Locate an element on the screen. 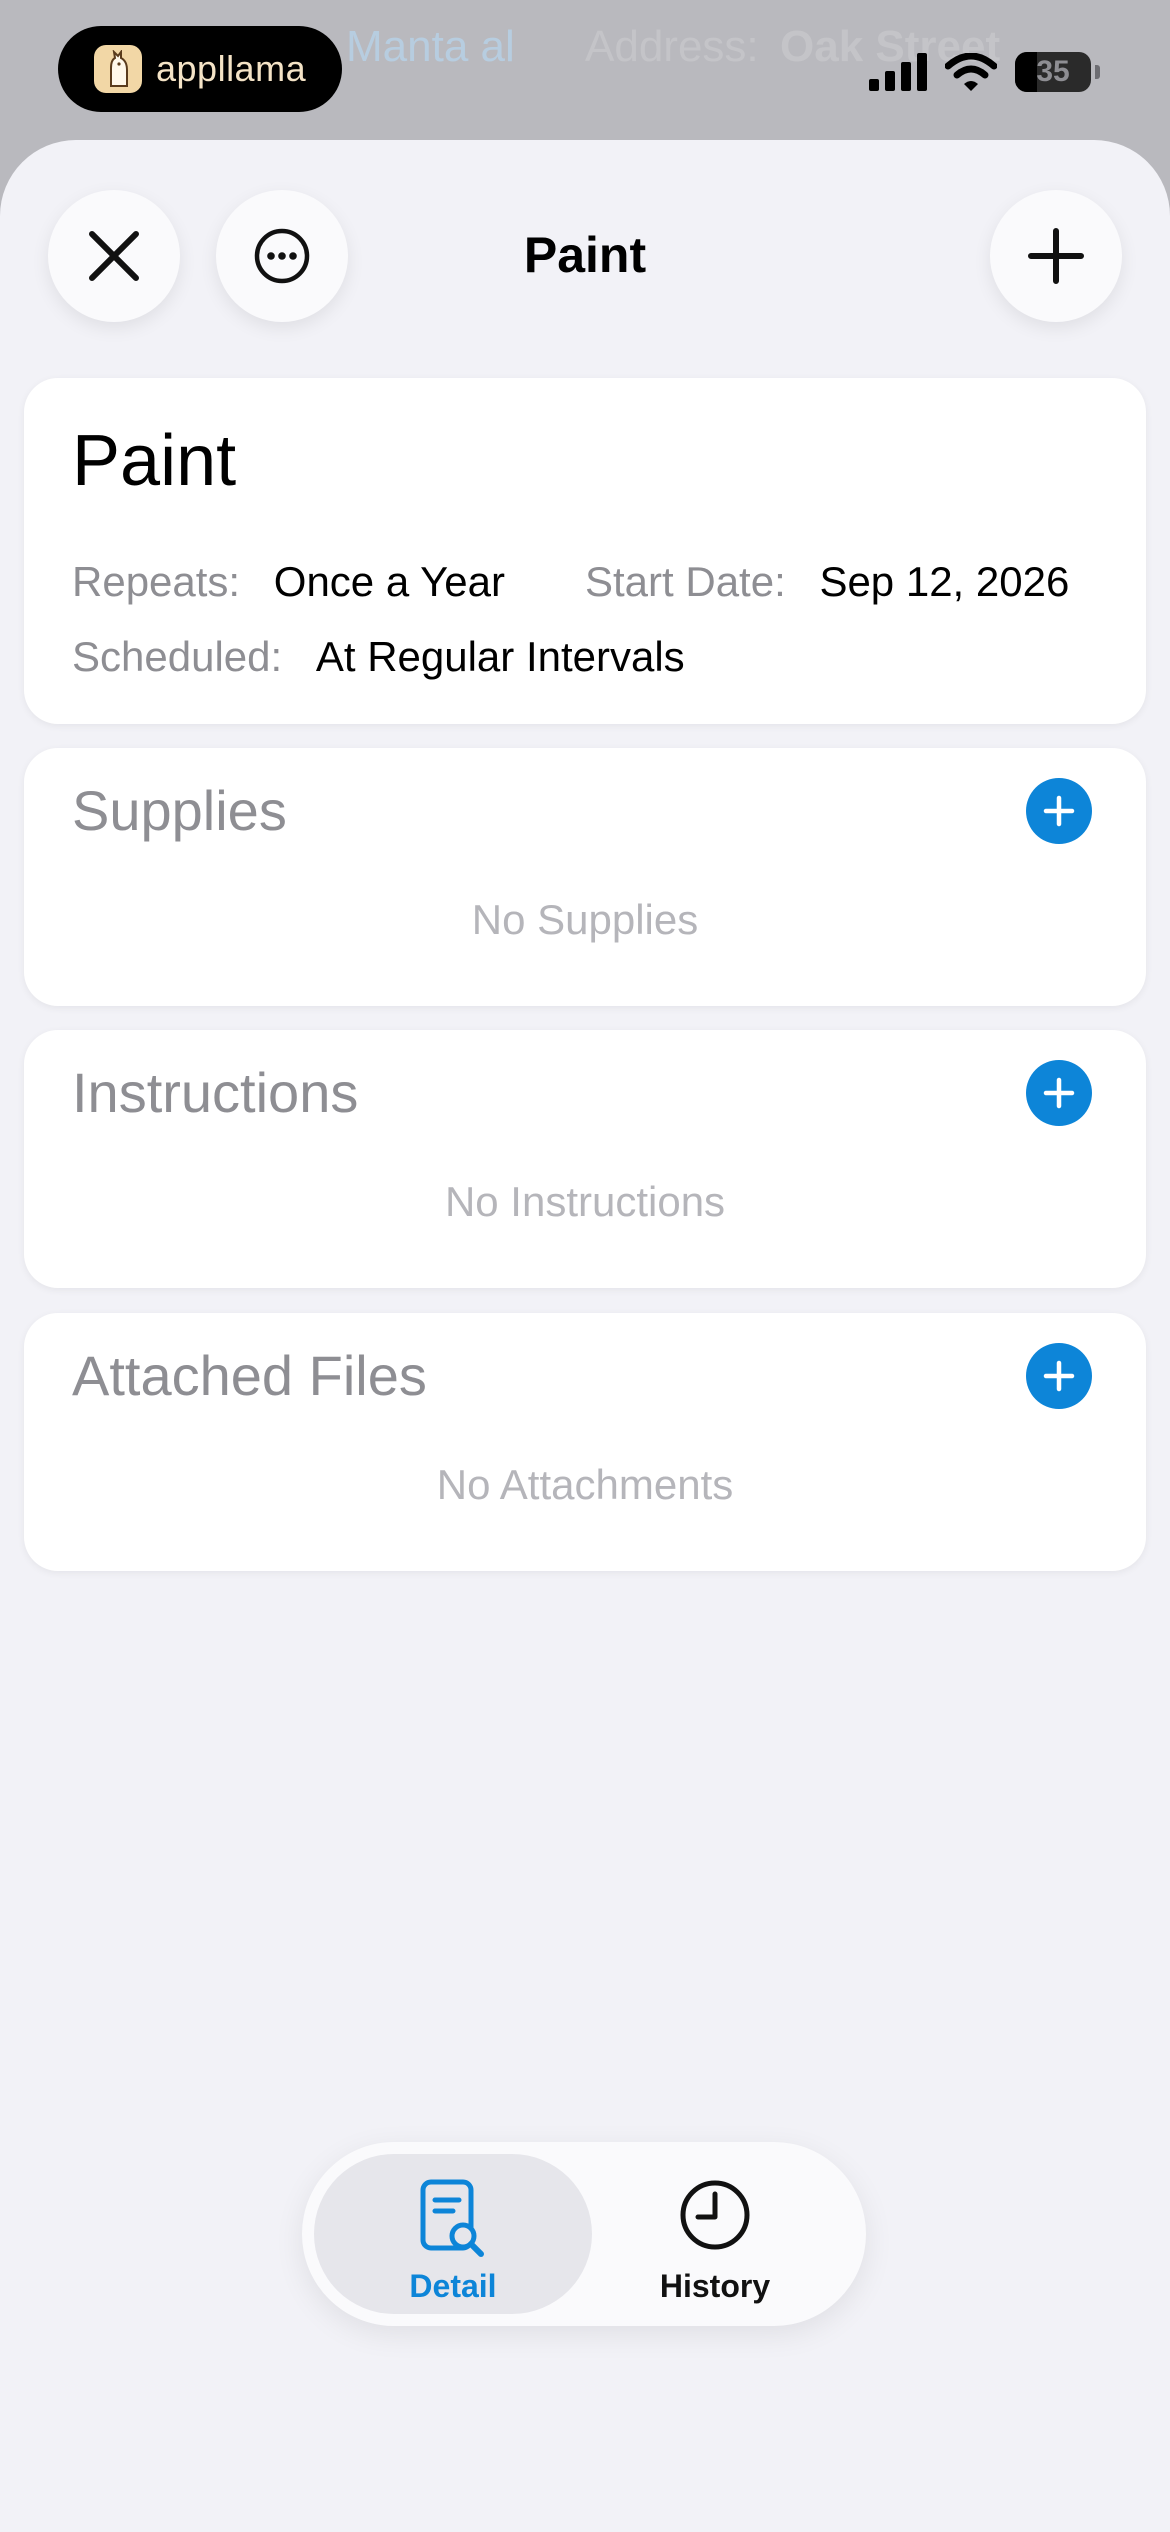 This screenshot has height=2532, width=1170. scheduled-value: At Regular Intervals is located at coordinates (500, 656).